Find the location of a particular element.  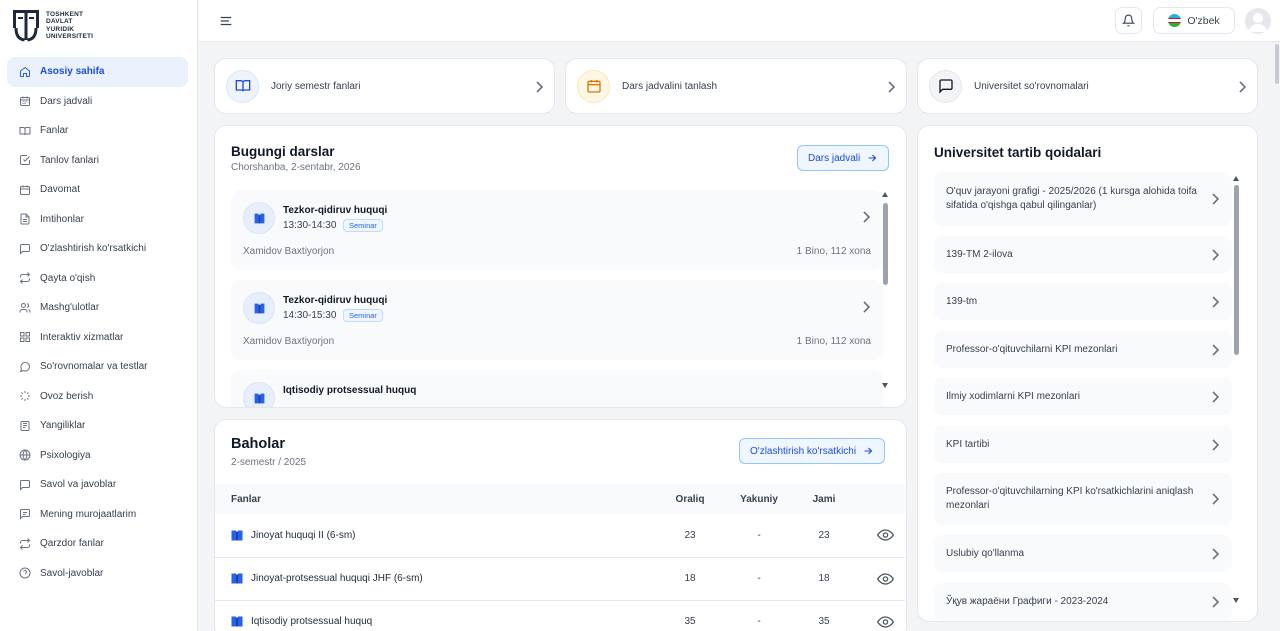

user-avatar is located at coordinates (1258, 21).